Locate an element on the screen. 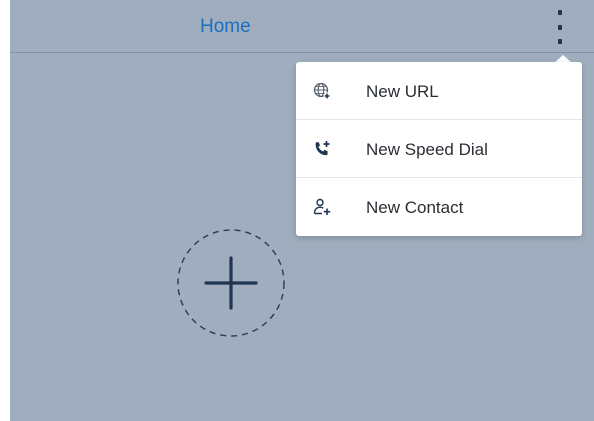  menu-item-label: New URL is located at coordinates (402, 91).